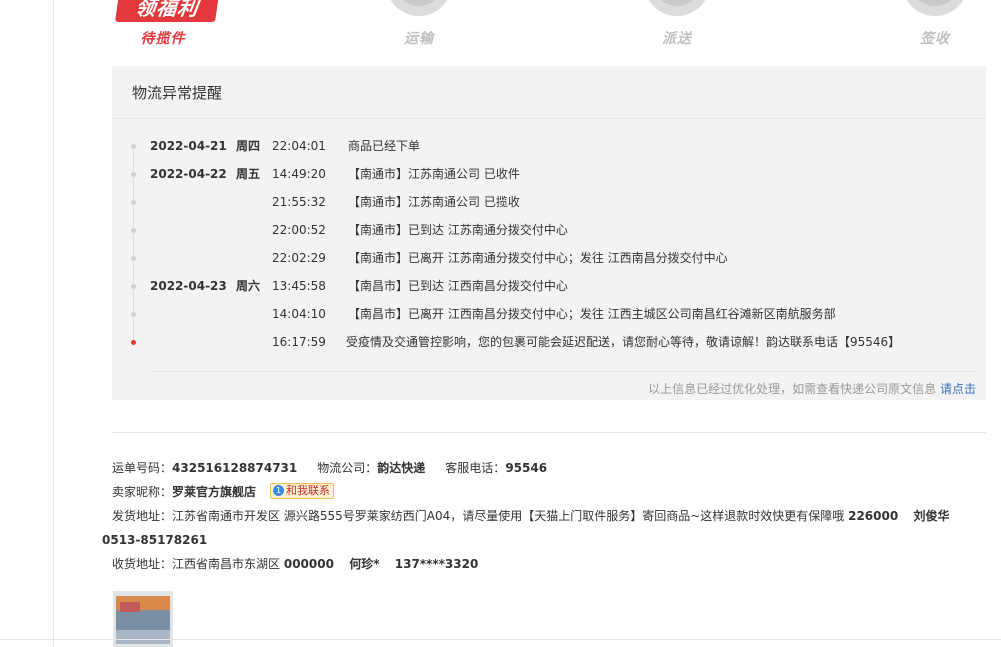 The image size is (1001, 647). I want to click on step-signed-label: 签收, so click(935, 39).